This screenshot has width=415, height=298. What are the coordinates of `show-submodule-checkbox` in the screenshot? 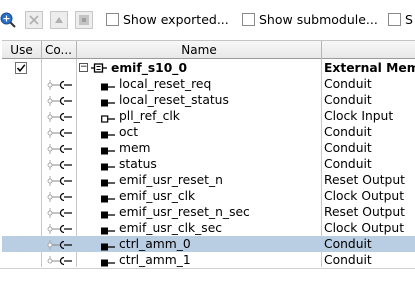 It's located at (248, 19).